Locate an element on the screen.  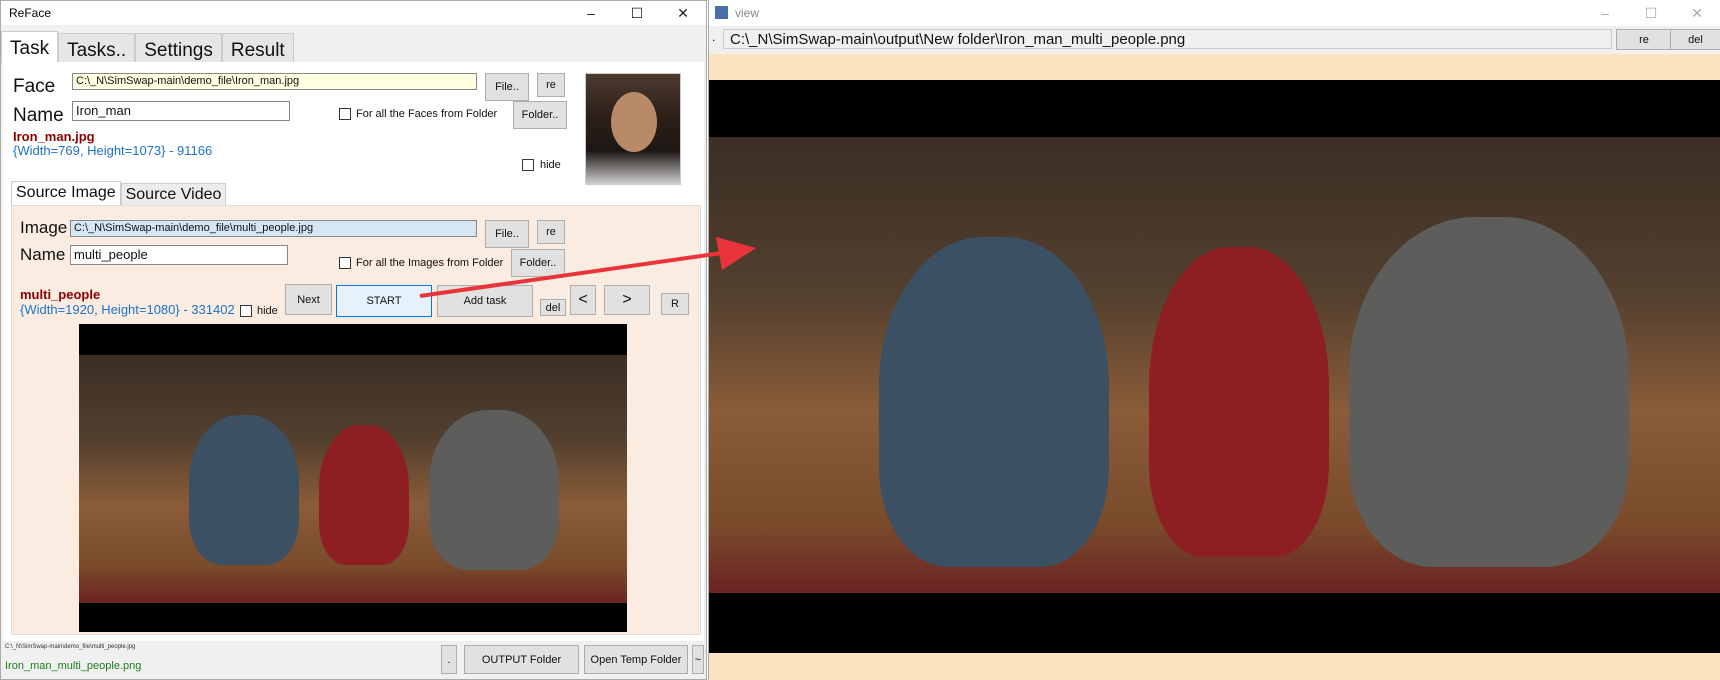
close-icon: ✕ is located at coordinates (683, 13).